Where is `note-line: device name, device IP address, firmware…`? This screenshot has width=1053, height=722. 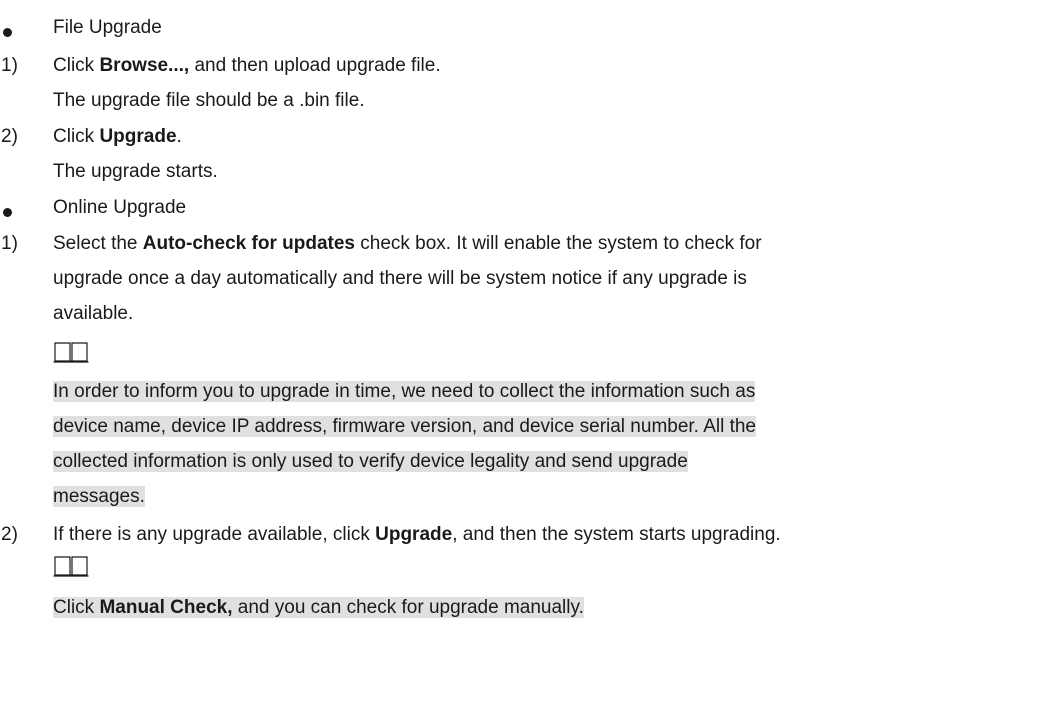
note-line: device name, device IP address, firmware… is located at coordinates (404, 426).